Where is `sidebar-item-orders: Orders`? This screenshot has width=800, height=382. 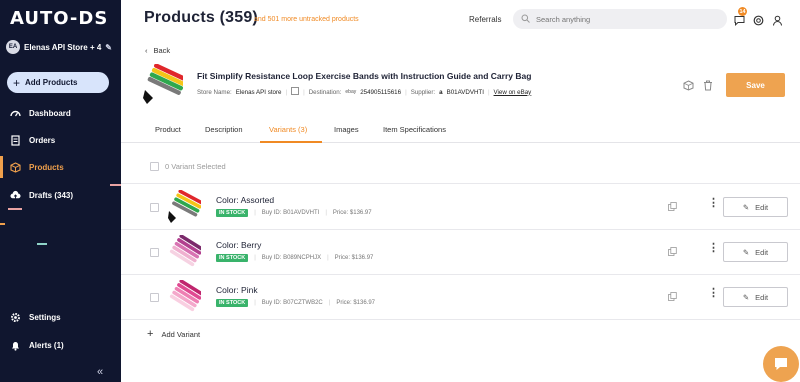 sidebar-item-orders: Orders is located at coordinates (60, 140).